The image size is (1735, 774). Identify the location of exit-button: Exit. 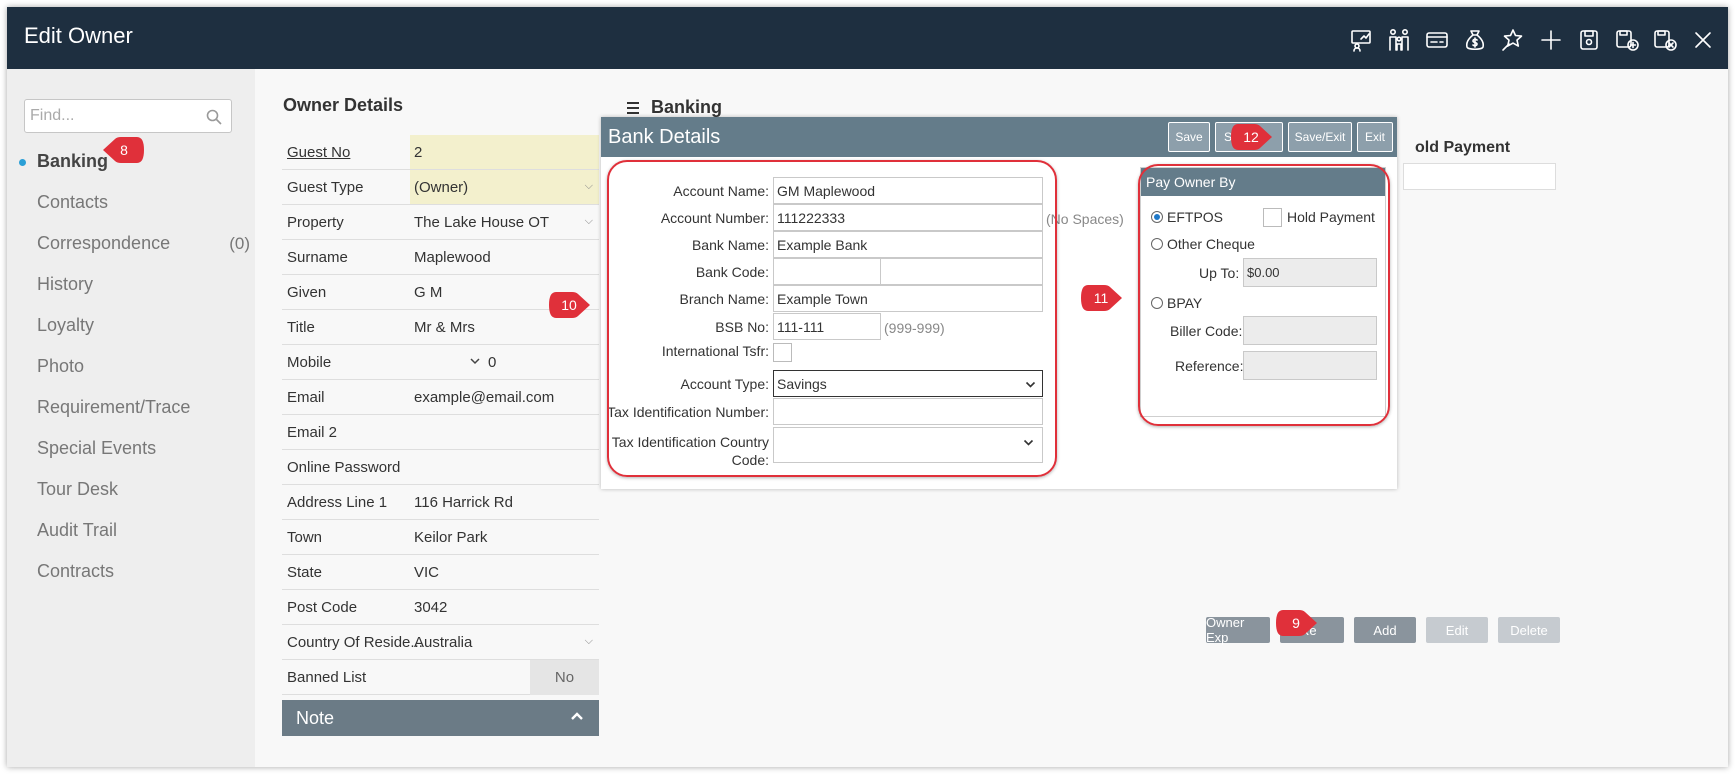
(1375, 137).